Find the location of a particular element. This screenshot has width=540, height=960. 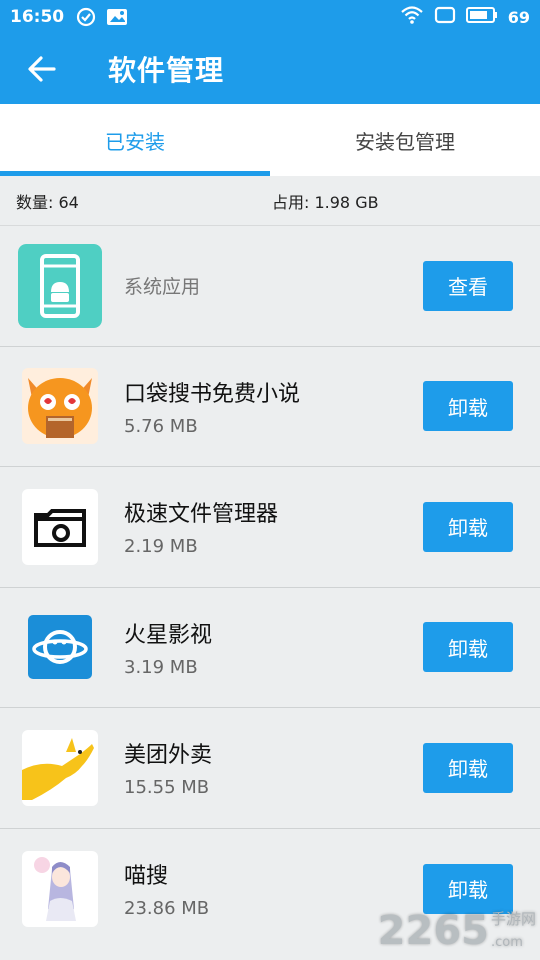

android-phone-icon is located at coordinates (60, 285).